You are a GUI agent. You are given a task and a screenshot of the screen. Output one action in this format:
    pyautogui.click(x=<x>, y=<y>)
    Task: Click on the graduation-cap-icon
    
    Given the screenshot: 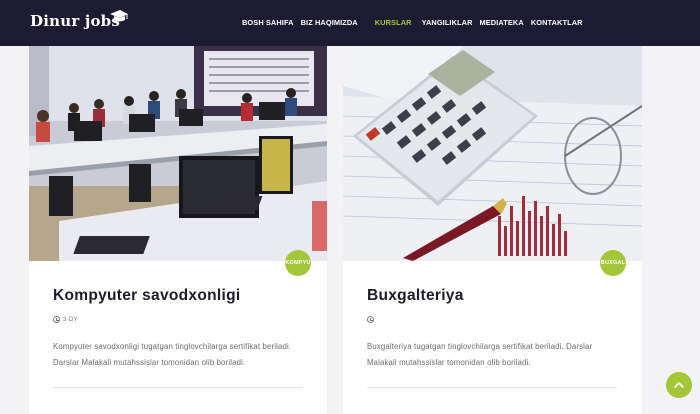 What is the action you would take?
    pyautogui.click(x=119, y=16)
    